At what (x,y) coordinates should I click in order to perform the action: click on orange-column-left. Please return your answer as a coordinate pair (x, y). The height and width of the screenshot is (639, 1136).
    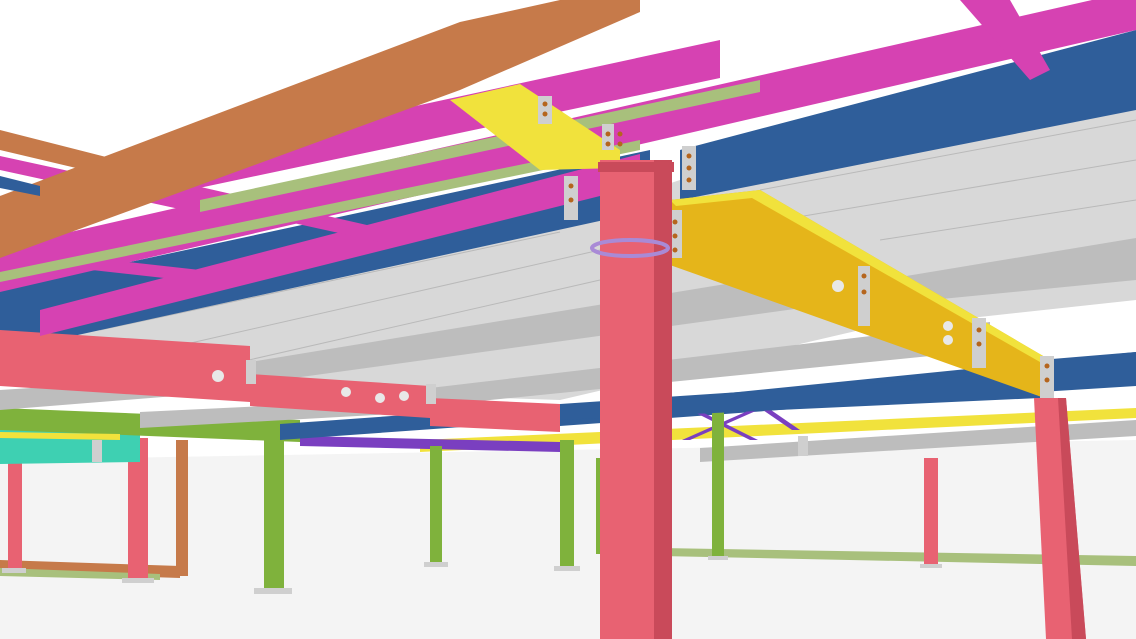
    Looking at the image, I should click on (182, 508).